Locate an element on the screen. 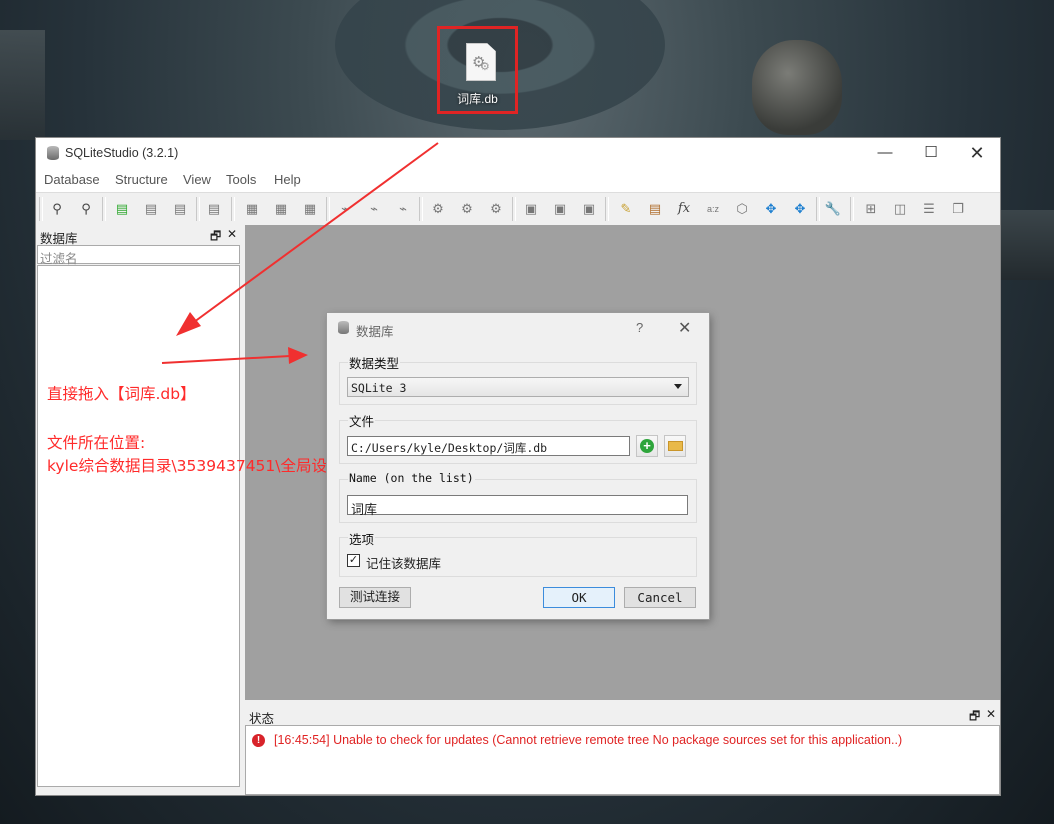  delete-trigger-icon: ⚙ is located at coordinates (496, 209).